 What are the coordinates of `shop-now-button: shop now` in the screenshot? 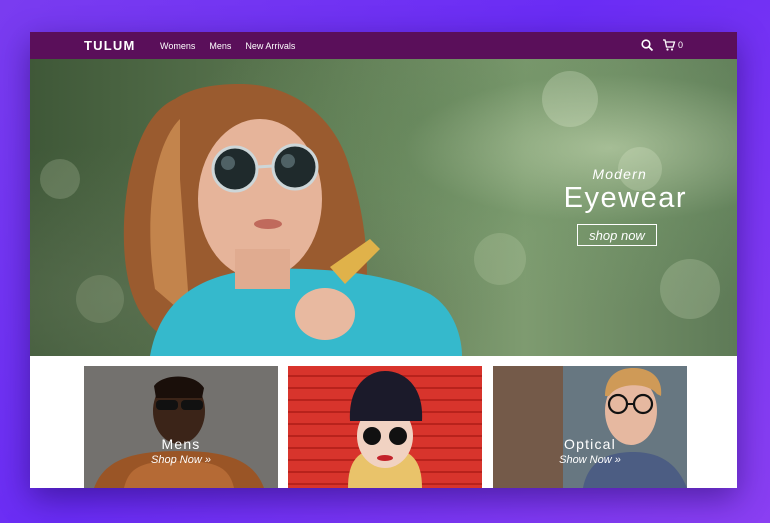 It's located at (617, 235).